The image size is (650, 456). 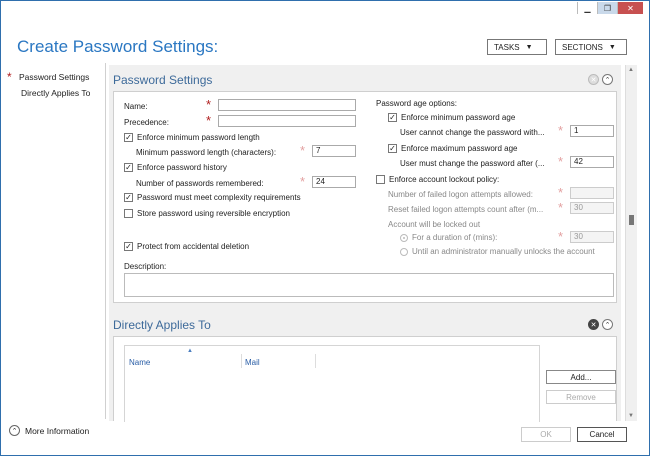 I want to click on duration-input: 30, so click(x=592, y=237).